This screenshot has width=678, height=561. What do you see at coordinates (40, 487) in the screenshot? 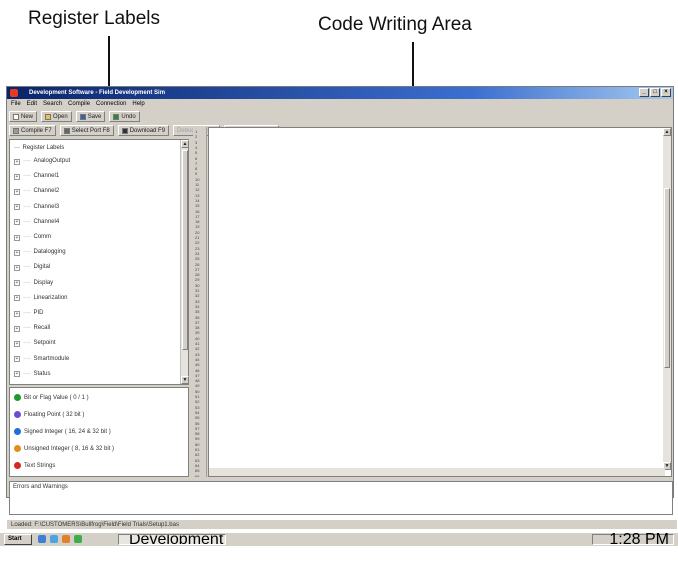
I see `errors-panel-title: Errors and Warnings` at bounding box center [40, 487].